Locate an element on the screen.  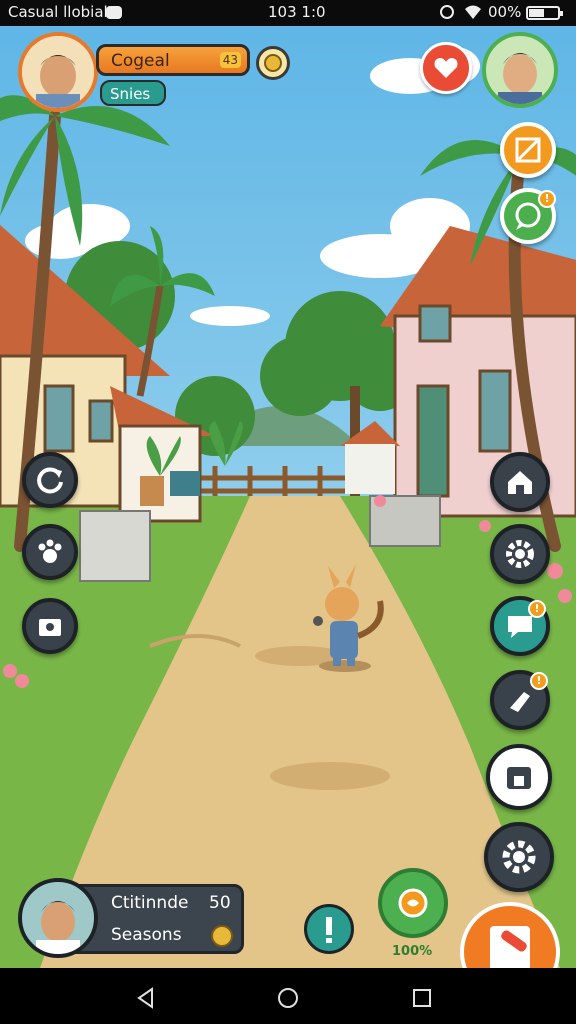
player-subtitle-bar: Snies is located at coordinates (133, 93).